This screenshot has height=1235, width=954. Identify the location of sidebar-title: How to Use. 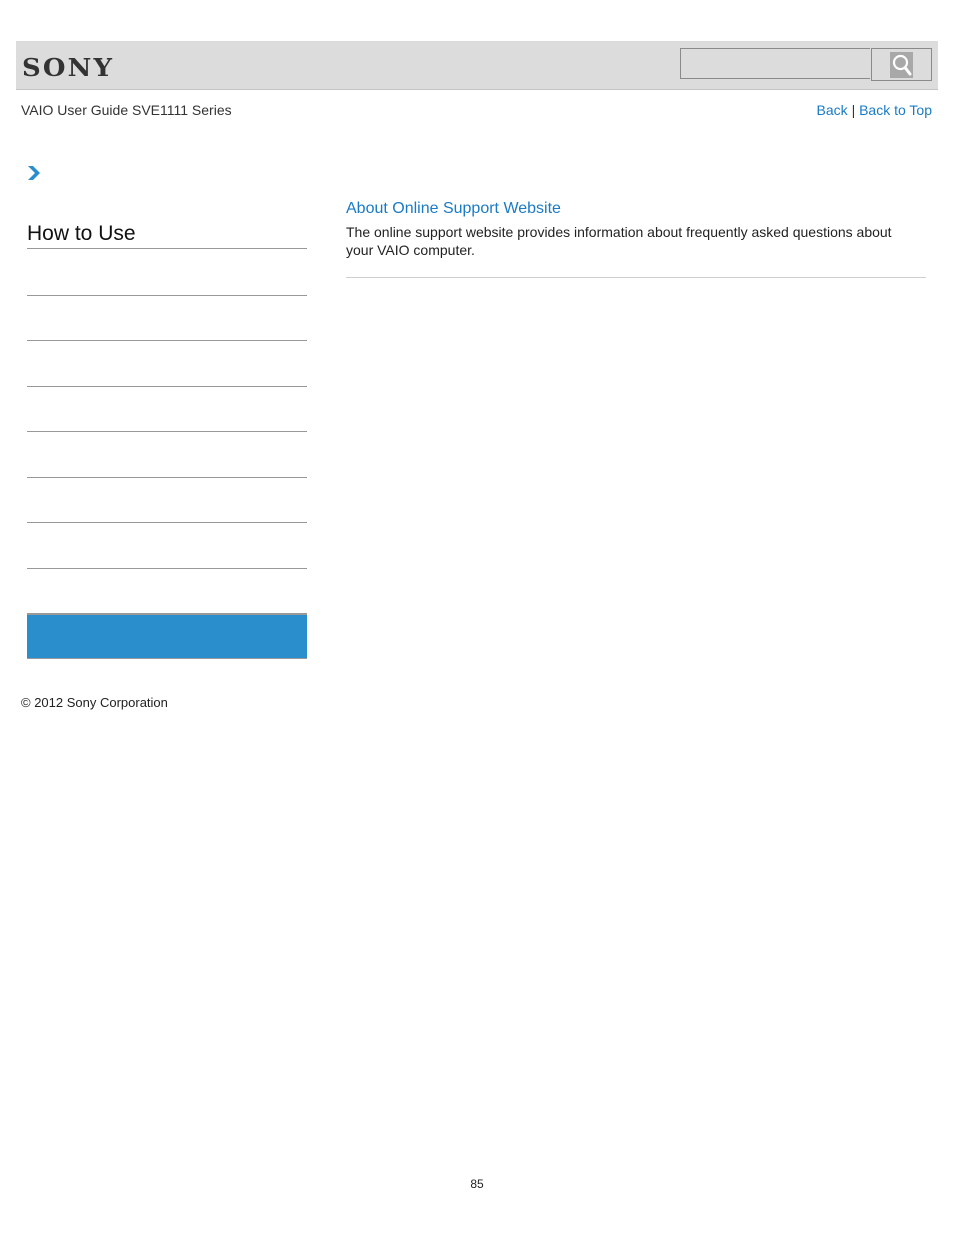
(167, 235).